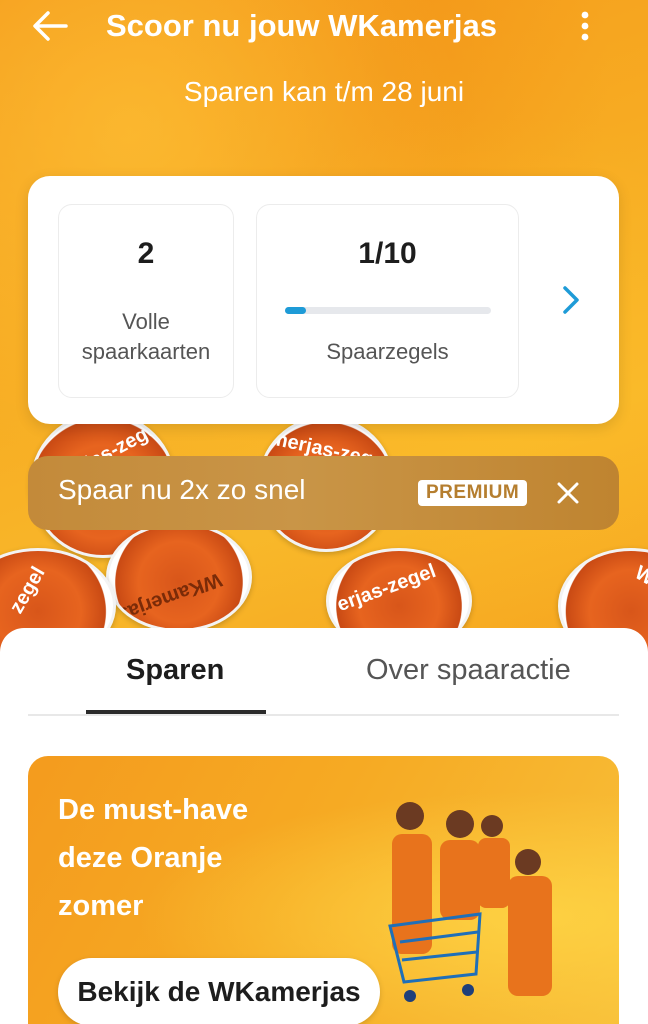  What do you see at coordinates (388, 310) in the screenshot?
I see `stamps-progress-bar` at bounding box center [388, 310].